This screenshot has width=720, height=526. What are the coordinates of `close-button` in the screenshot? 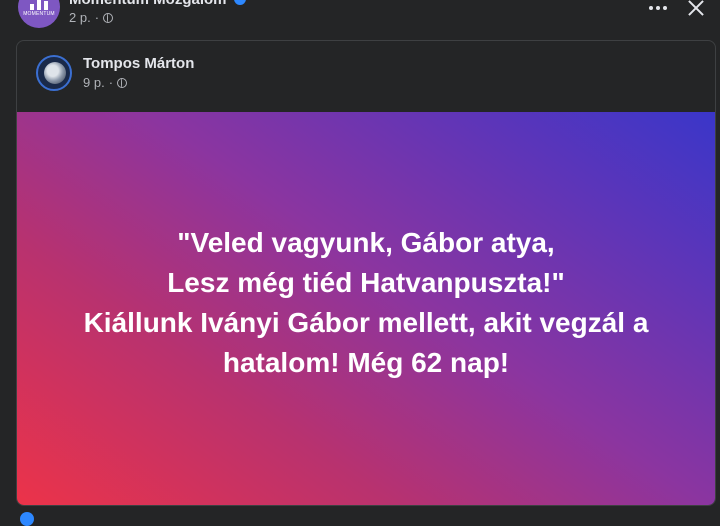 It's located at (696, 10).